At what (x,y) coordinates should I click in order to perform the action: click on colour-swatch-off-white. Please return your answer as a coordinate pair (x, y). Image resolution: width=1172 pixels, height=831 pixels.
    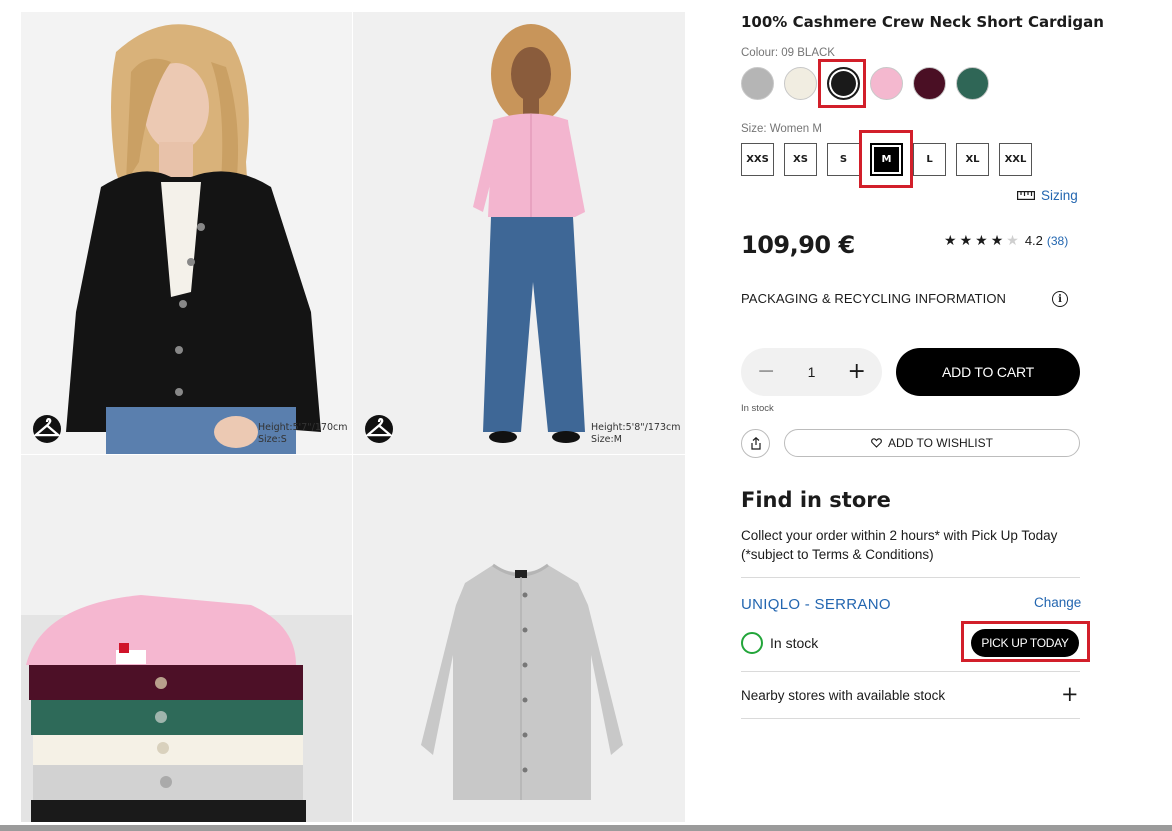
    Looking at the image, I should click on (800, 83).